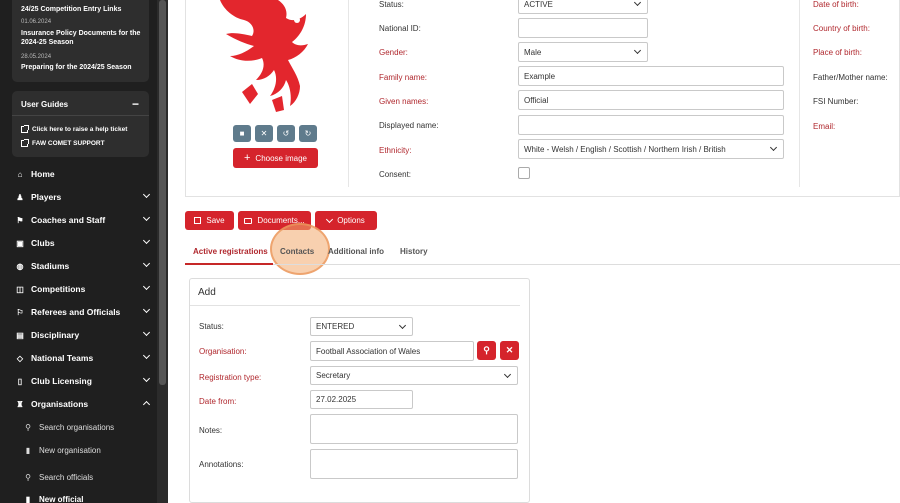 Image resolution: width=900 pixels, height=503 pixels. What do you see at coordinates (486, 350) in the screenshot?
I see `organisation-search-button: ⚲` at bounding box center [486, 350].